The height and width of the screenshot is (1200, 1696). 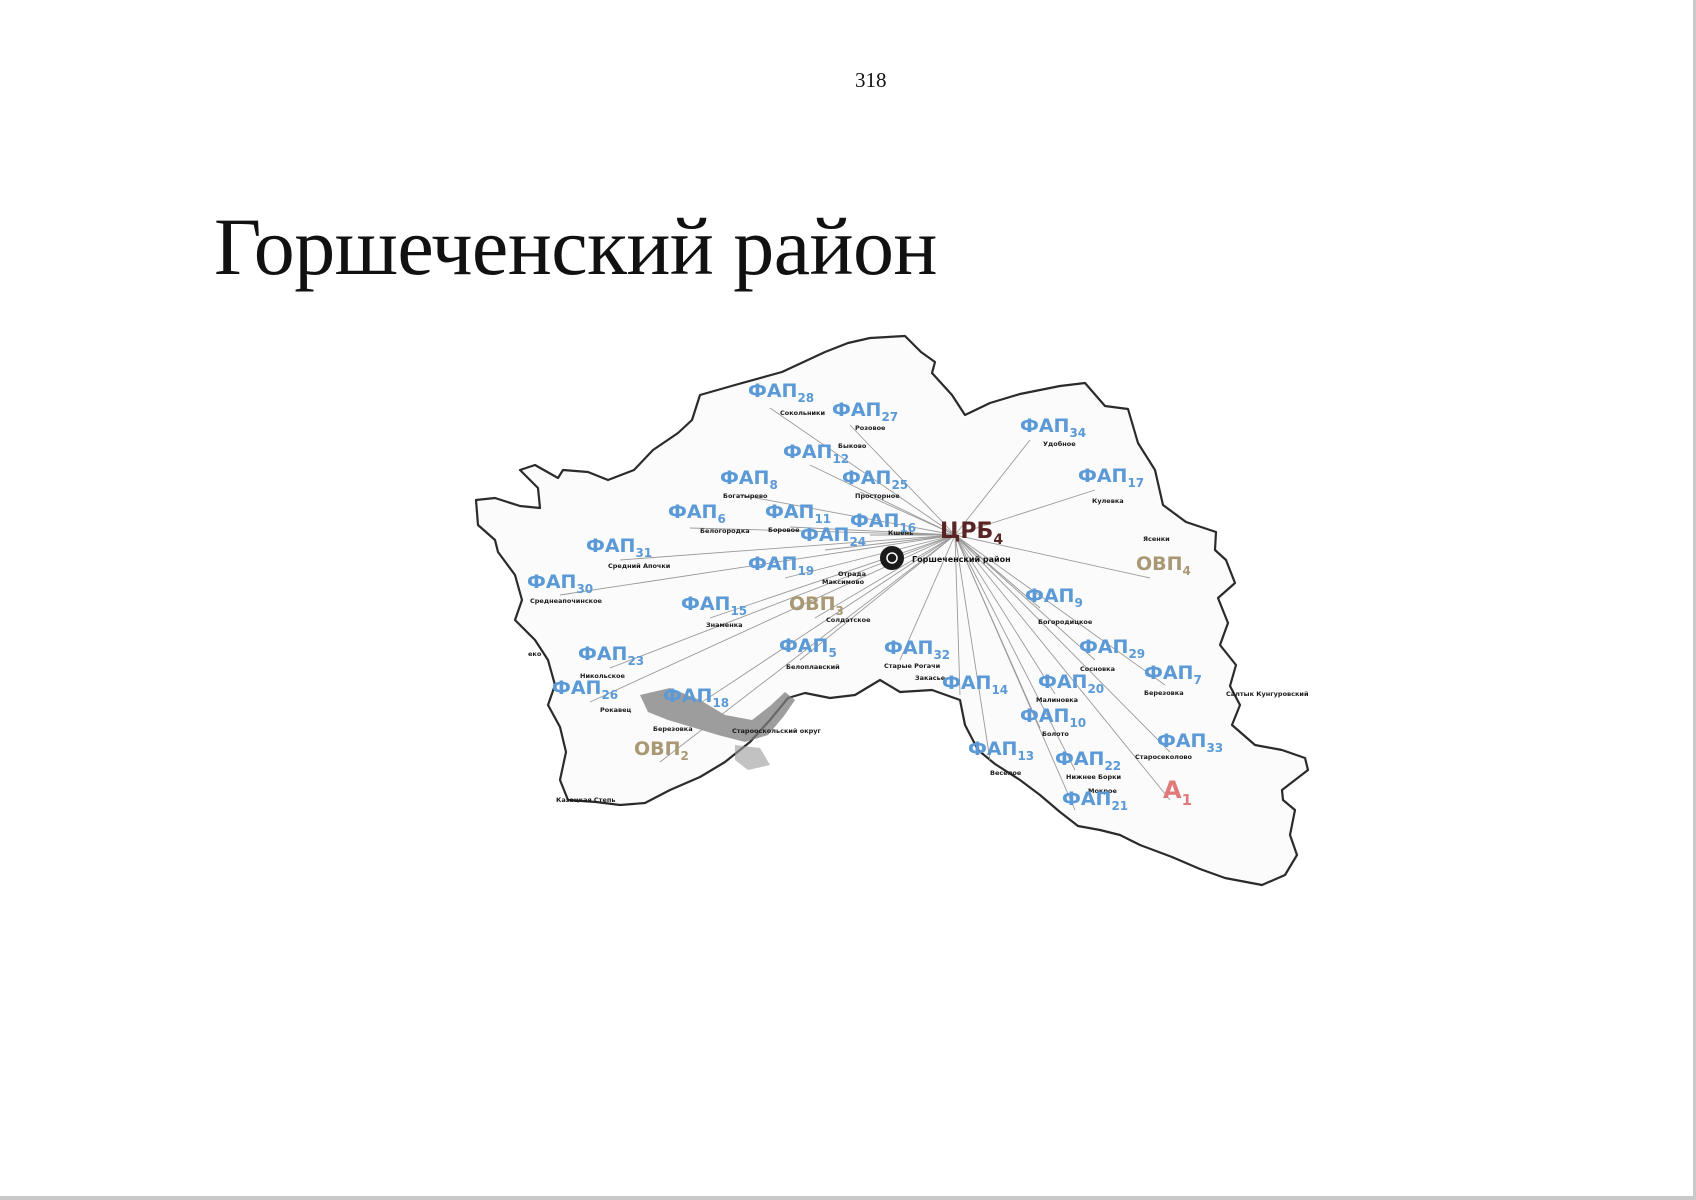 I want to click on village-name: Малиновка, so click(x=1057, y=700).